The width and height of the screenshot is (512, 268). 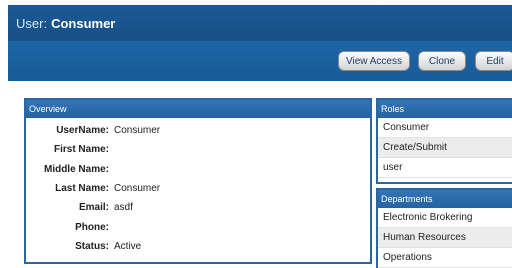 I want to click on edit-button: Edit, so click(x=493, y=61).